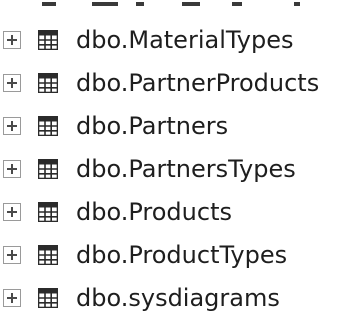 The width and height of the screenshot is (349, 329). What do you see at coordinates (152, 126) in the screenshot?
I see `table-name-label: dbo.Partners` at bounding box center [152, 126].